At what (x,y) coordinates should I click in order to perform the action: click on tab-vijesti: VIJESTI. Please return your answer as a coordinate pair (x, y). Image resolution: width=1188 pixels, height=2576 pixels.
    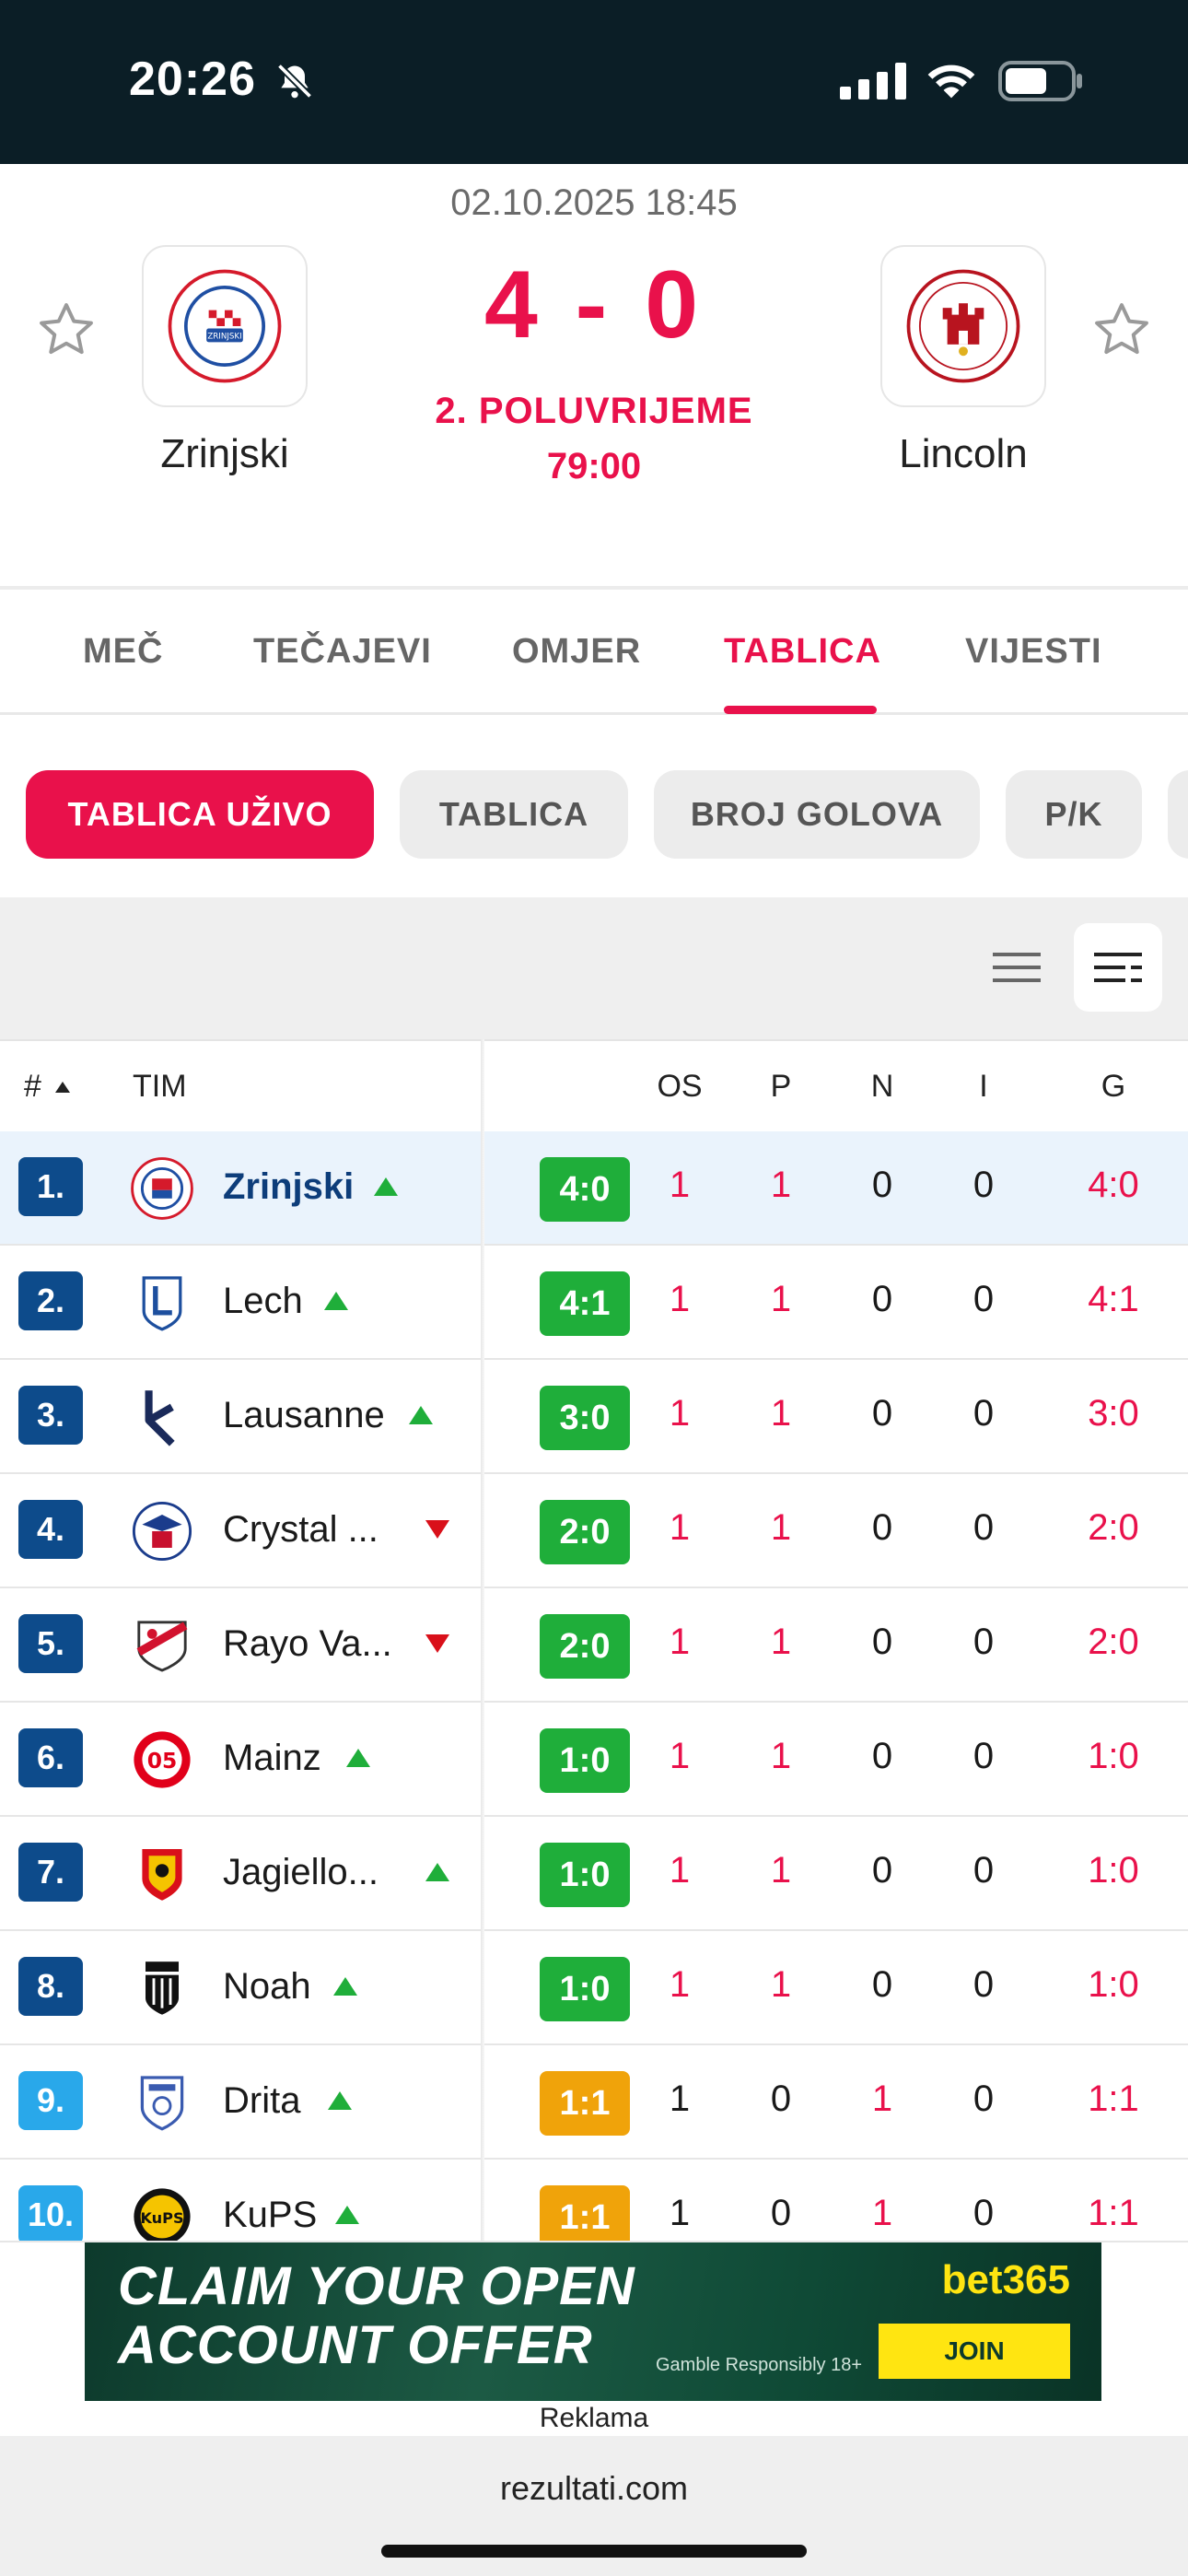
    Looking at the image, I should click on (1033, 652).